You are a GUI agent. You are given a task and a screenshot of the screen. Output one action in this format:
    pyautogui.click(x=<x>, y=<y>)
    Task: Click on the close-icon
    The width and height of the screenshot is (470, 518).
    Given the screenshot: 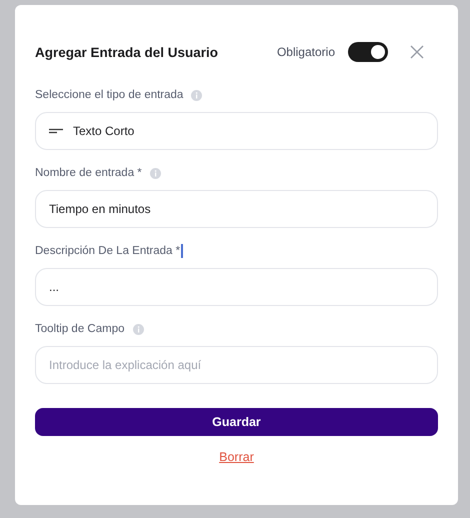 What is the action you would take?
    pyautogui.click(x=417, y=52)
    